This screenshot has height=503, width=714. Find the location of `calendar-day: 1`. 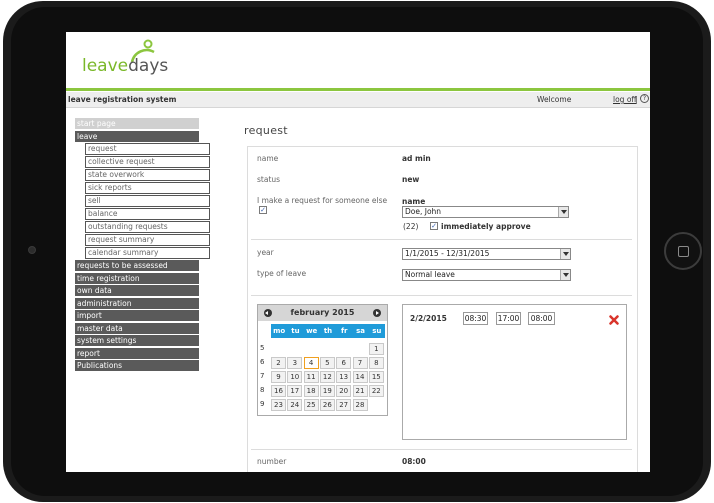

calendar-day: 1 is located at coordinates (376, 349).